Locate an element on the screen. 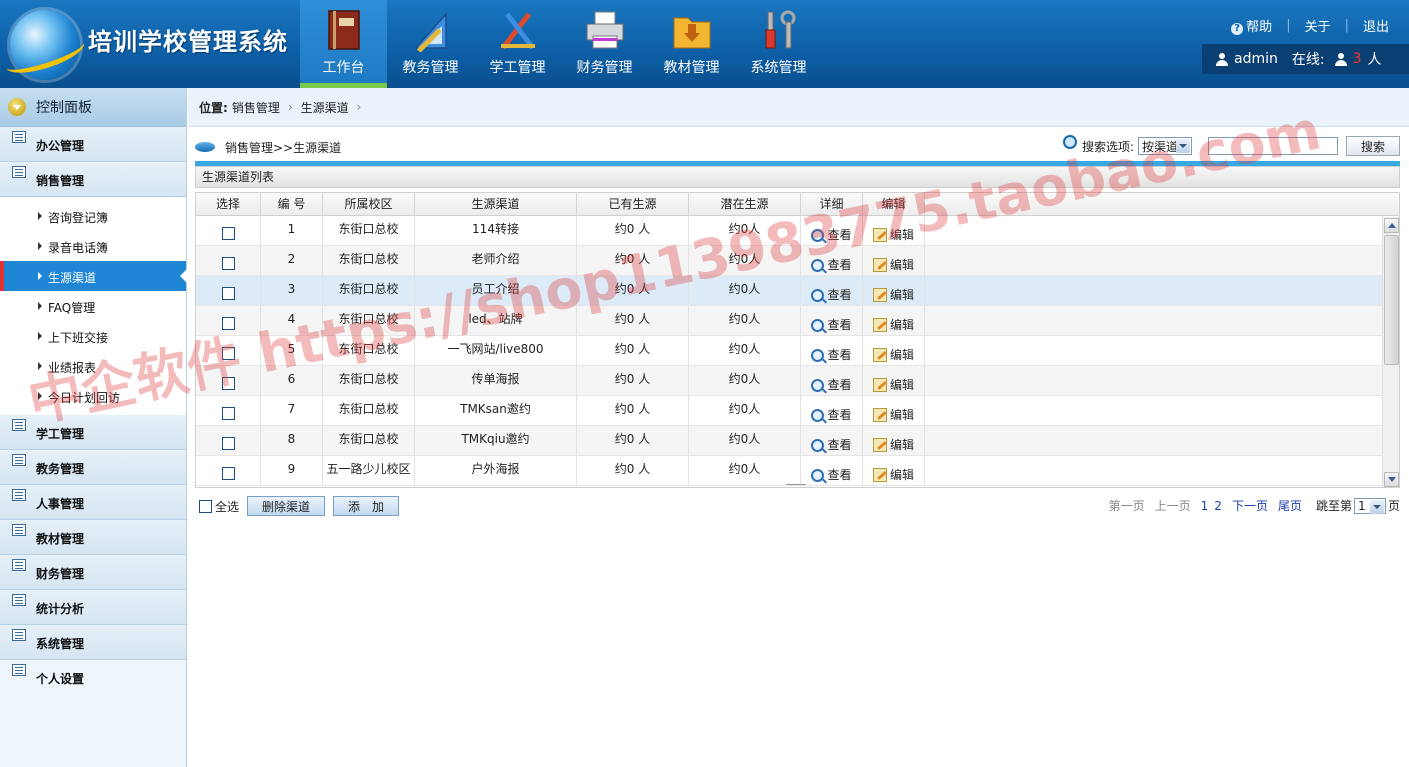 This screenshot has height=767, width=1409. id-cell: 9 is located at coordinates (292, 470).